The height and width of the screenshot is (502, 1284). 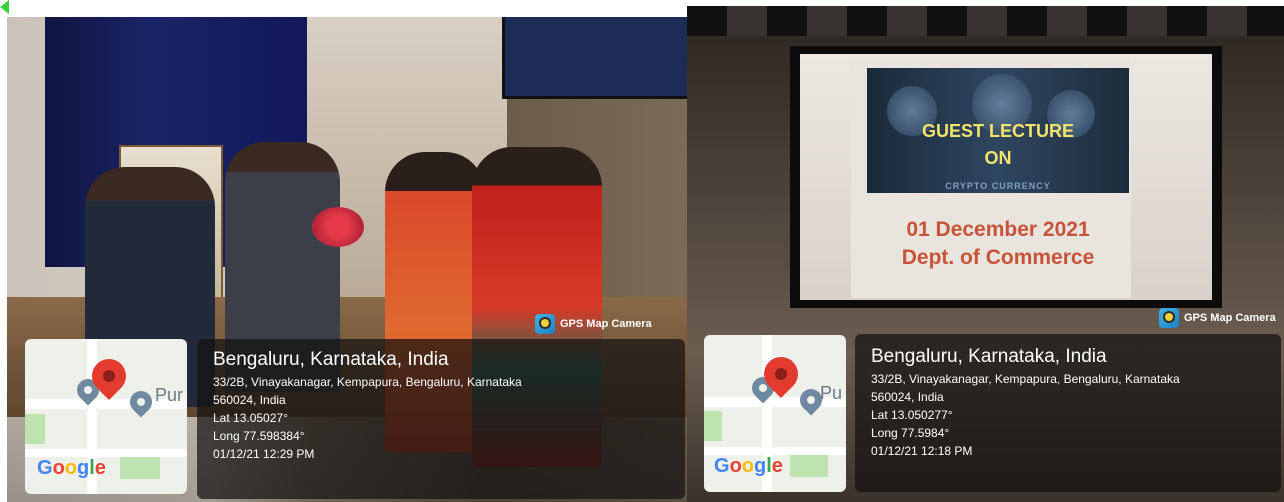 I want to click on location-map: Pur Google, so click(x=106, y=416).